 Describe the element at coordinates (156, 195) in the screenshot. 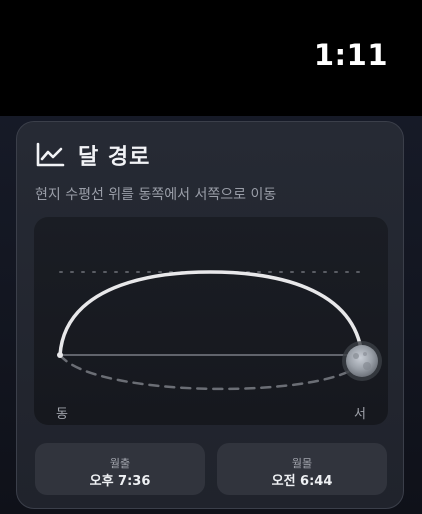

I see `card-subtitle: 현지 수평선 위를 동쪽에서 서쪽으로 이동` at that location.